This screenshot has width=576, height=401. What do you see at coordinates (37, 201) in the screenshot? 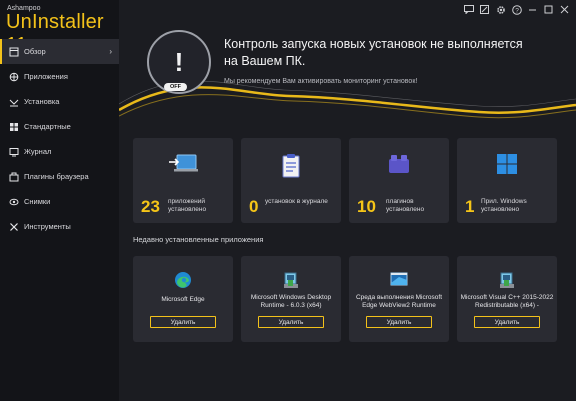
I see `sidebar-item-label: Снимки` at bounding box center [37, 201].